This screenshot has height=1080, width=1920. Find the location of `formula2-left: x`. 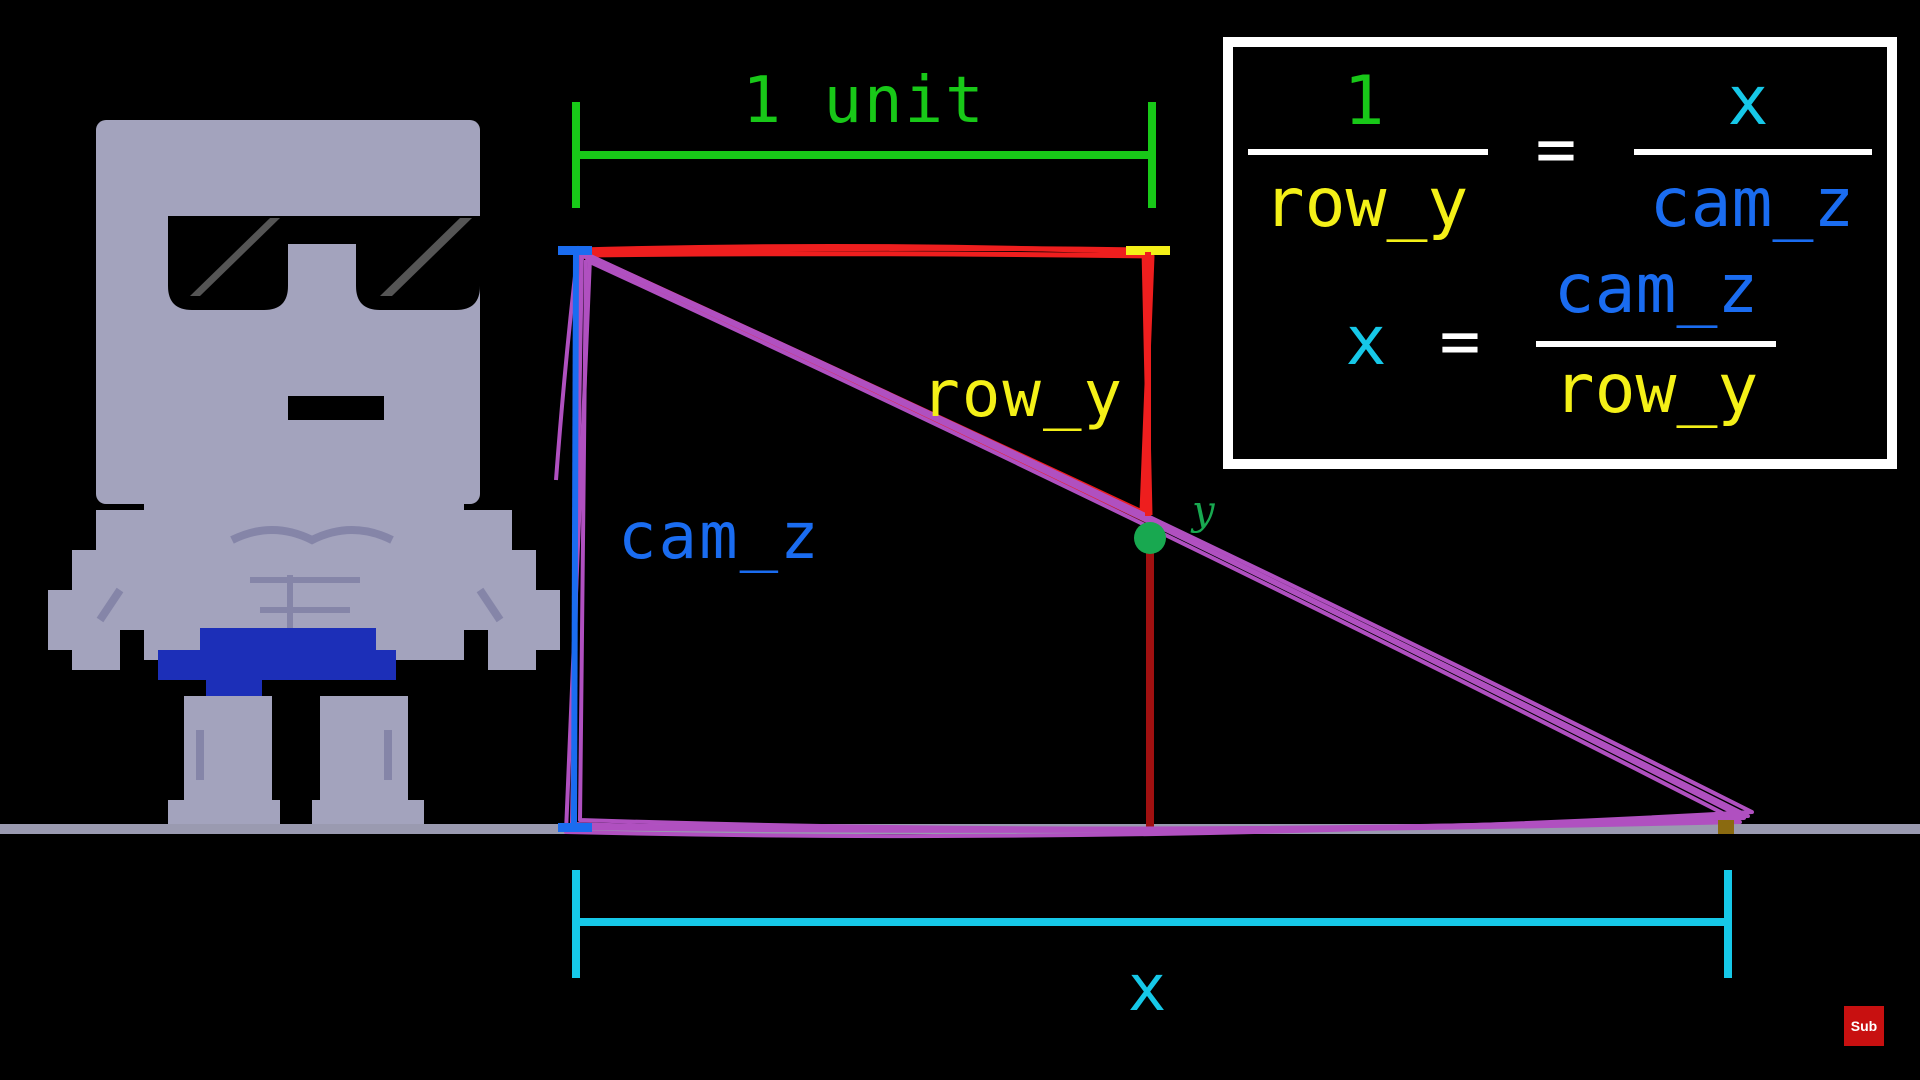

formula2-left: x is located at coordinates (1366, 341).